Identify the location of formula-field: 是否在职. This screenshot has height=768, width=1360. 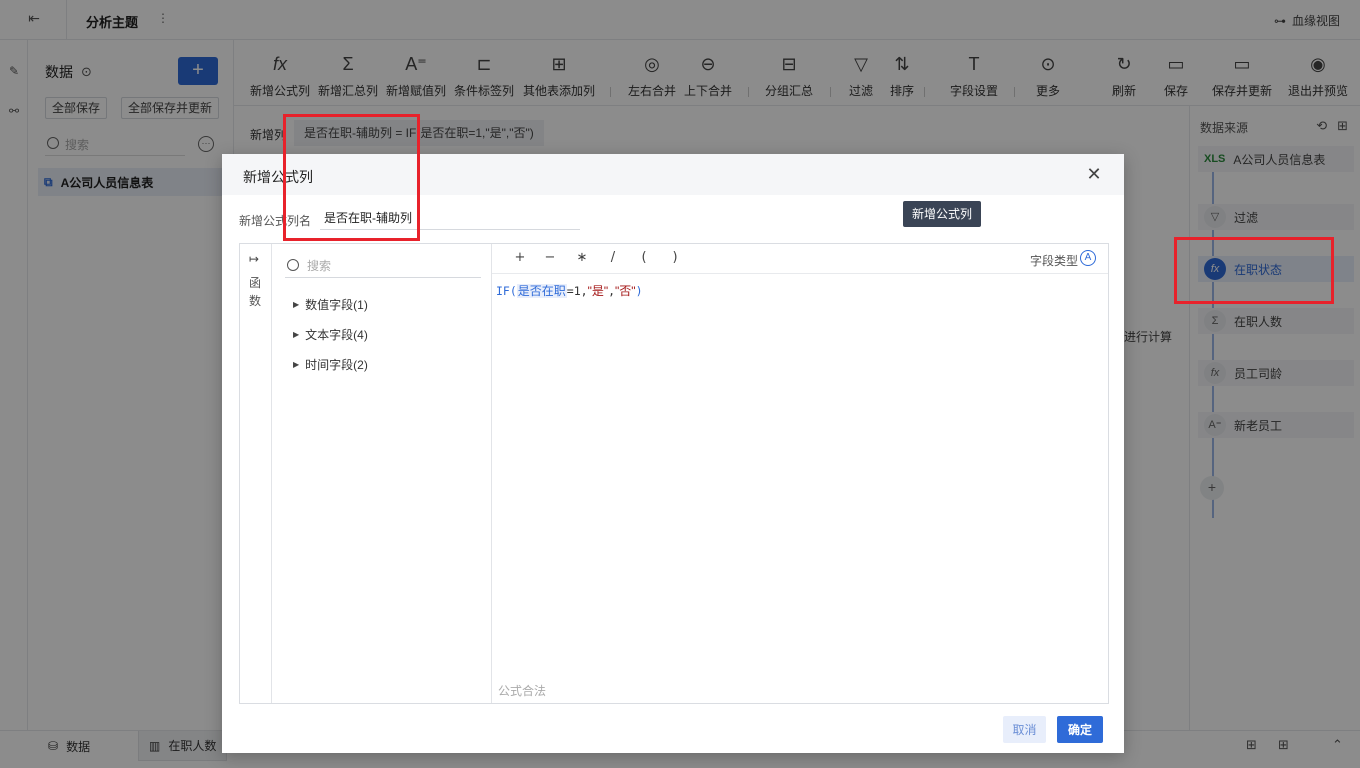
(541, 291).